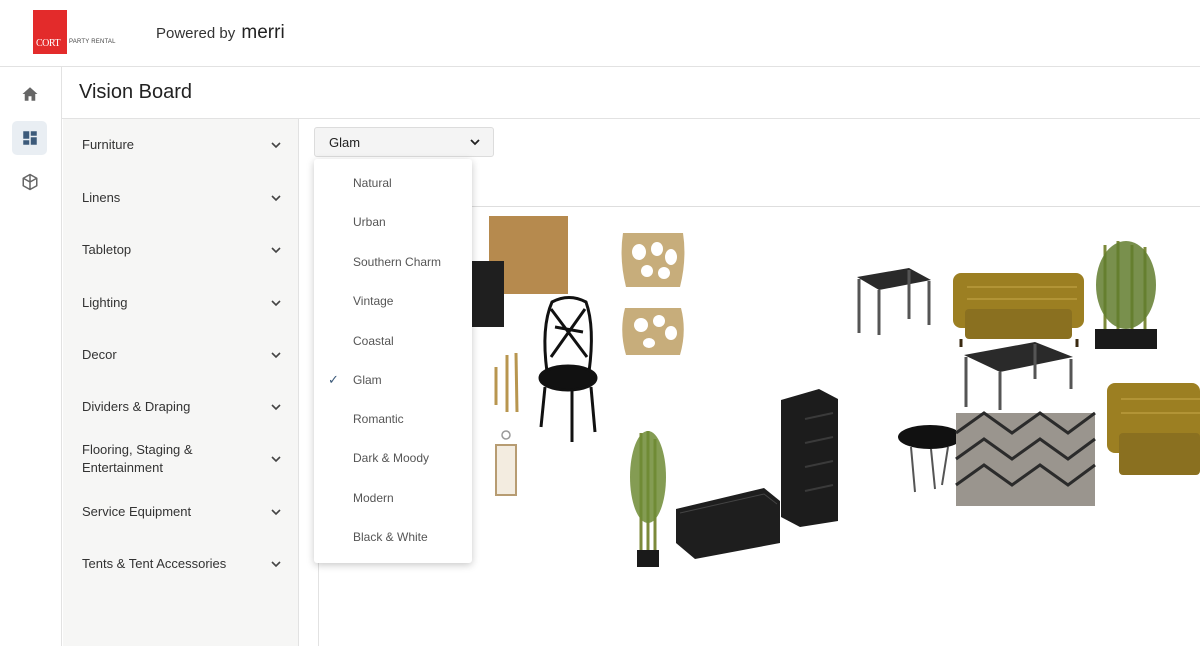 This screenshot has height=646, width=1200. Describe the element at coordinates (373, 340) in the screenshot. I see `option-label: Coastal` at that location.